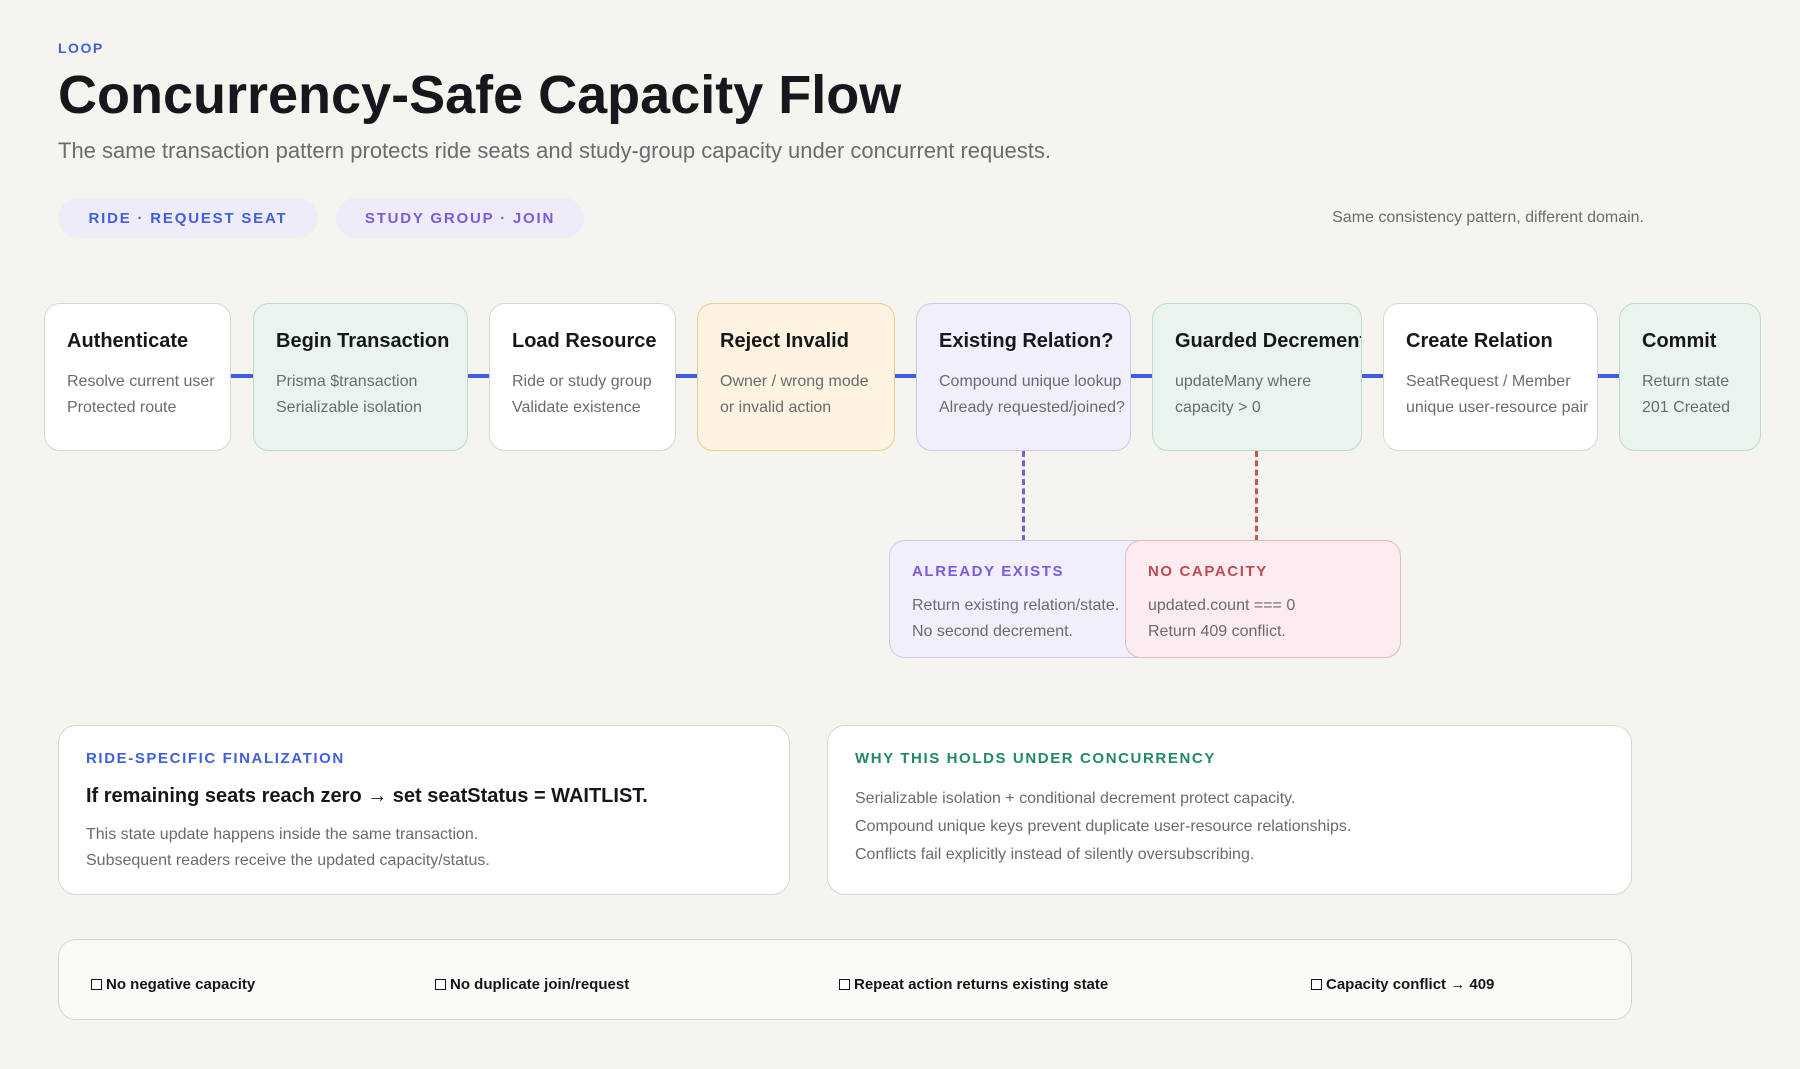 Image resolution: width=1800 pixels, height=1069 pixels. I want to click on step-detail: SeatRequest / Member, so click(1488, 381).